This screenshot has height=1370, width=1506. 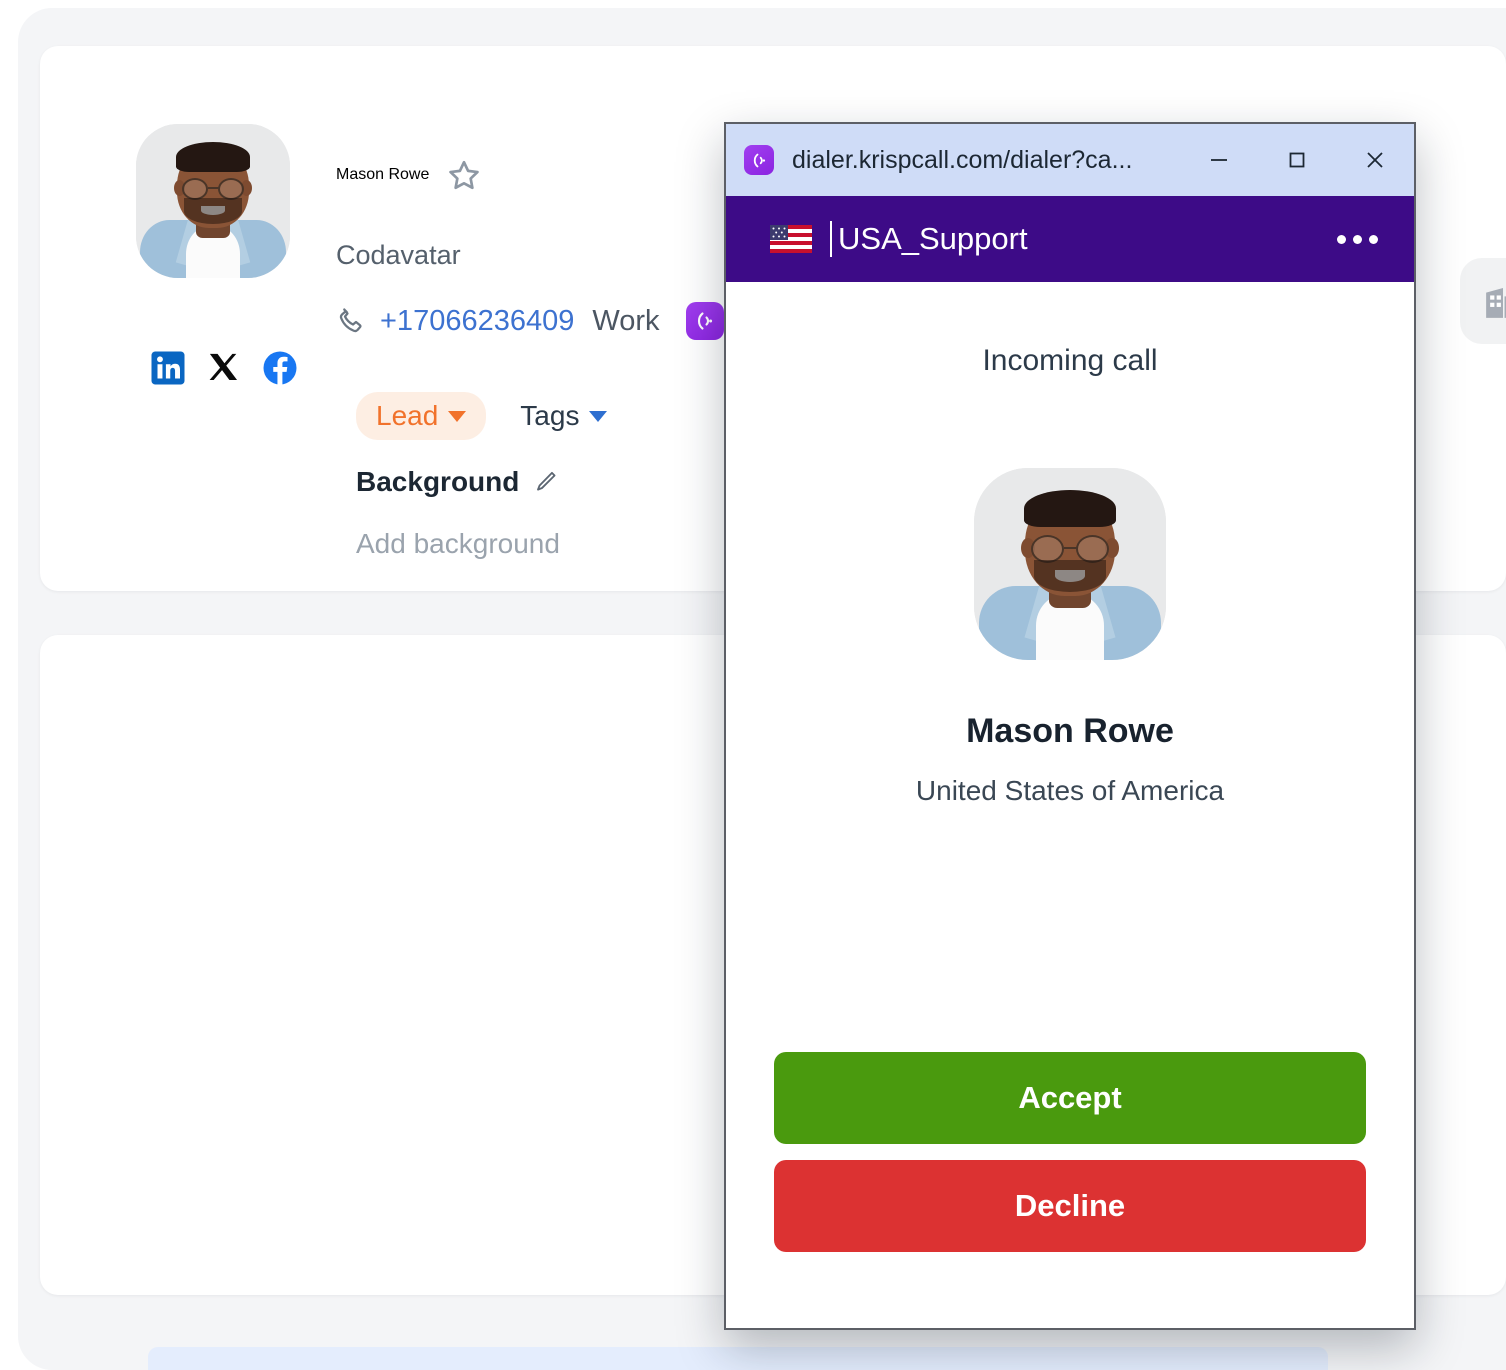 I want to click on tags-dropdown: Tags, so click(x=564, y=416).